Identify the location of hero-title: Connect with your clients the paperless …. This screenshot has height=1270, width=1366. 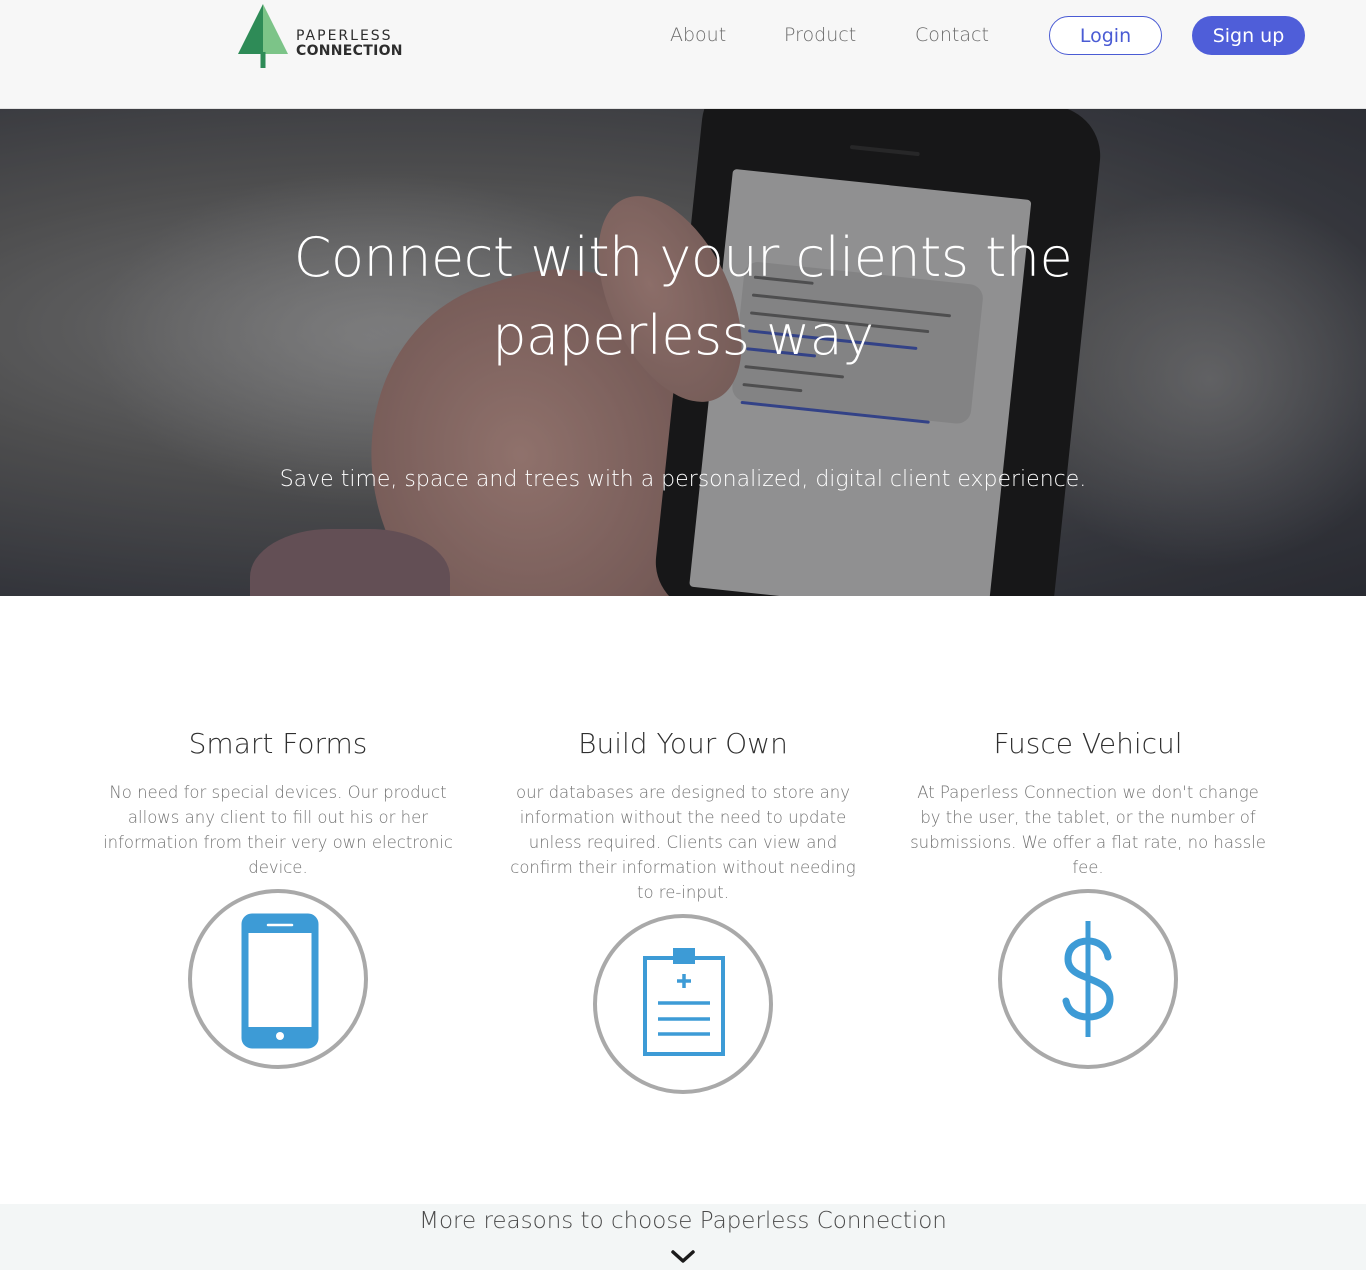
(683, 296).